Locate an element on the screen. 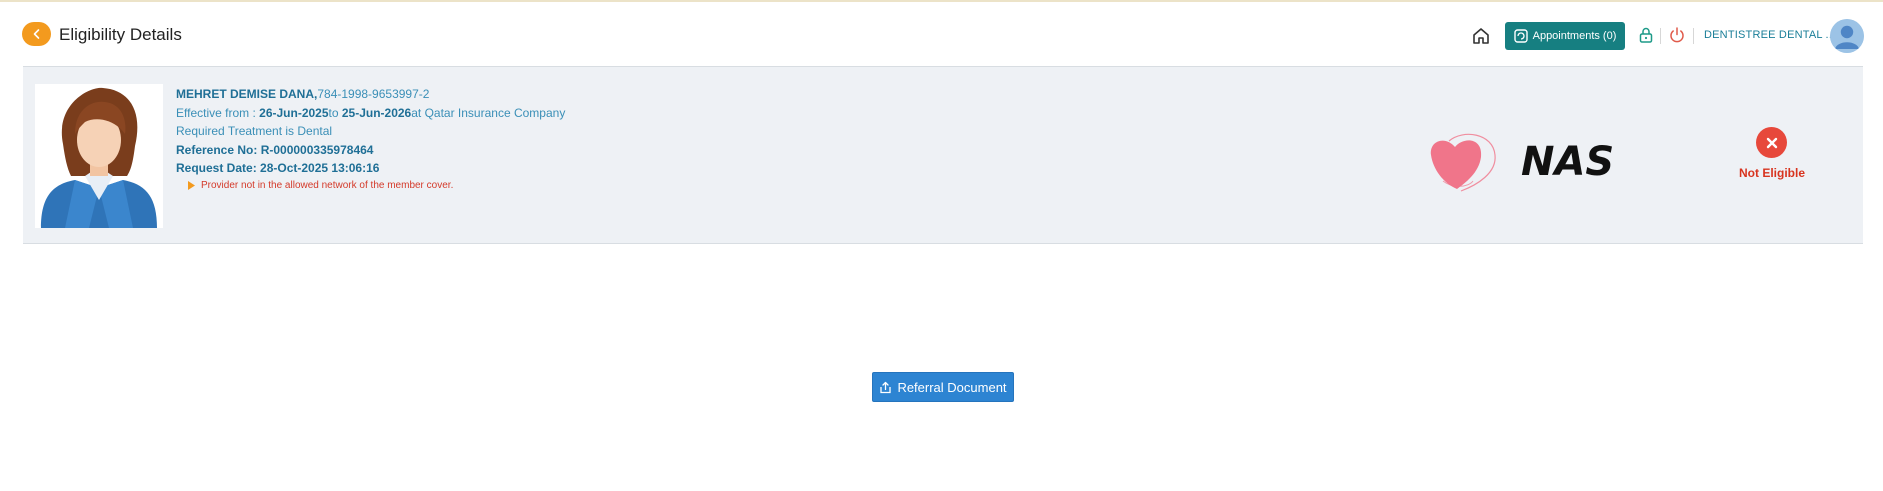 Image resolution: width=1883 pixels, height=491 pixels. member-photo is located at coordinates (99, 156).